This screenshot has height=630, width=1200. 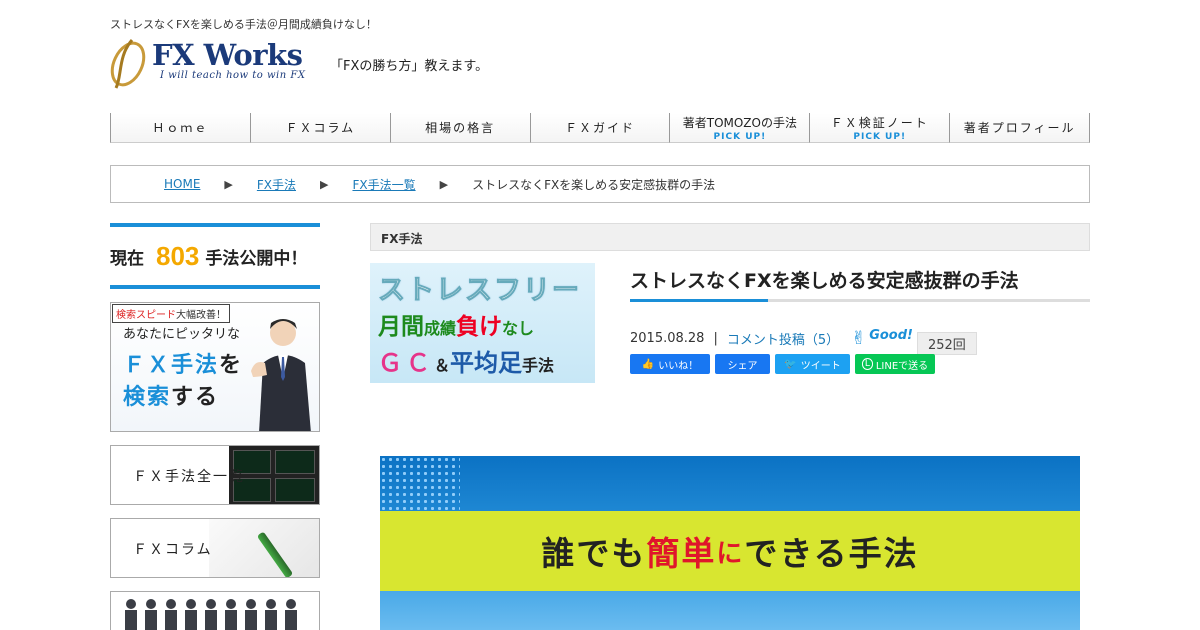 What do you see at coordinates (670, 364) in the screenshot?
I see `facebook-like-button: 👍 いいね！` at bounding box center [670, 364].